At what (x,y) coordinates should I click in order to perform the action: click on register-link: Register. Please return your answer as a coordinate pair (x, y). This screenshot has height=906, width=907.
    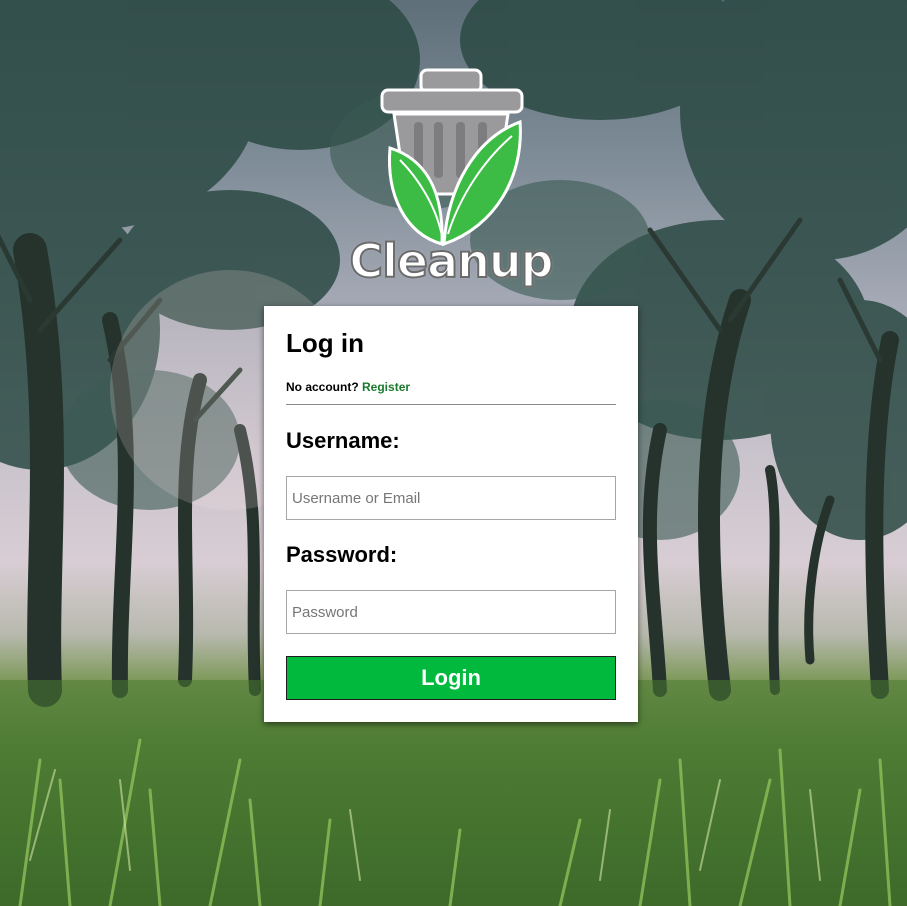
    Looking at the image, I should click on (386, 387).